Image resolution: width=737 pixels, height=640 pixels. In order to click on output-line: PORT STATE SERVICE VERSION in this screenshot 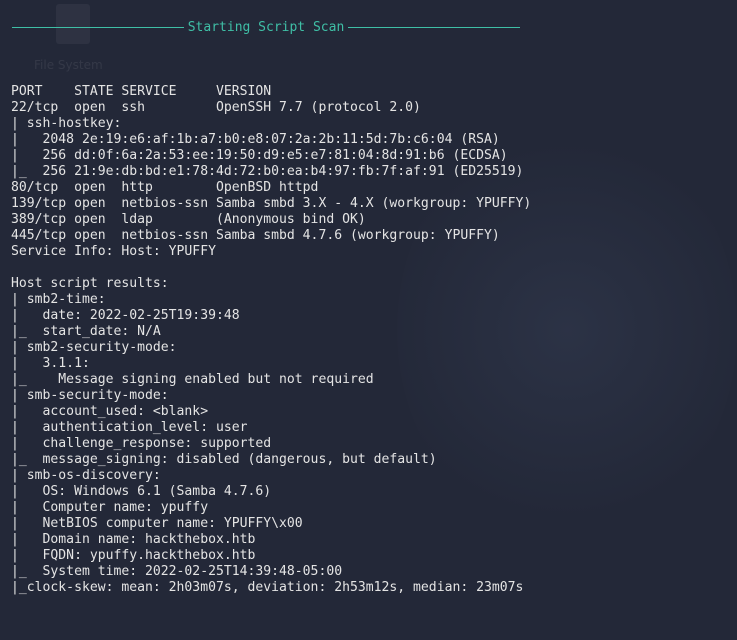, I will do `click(141, 91)`.